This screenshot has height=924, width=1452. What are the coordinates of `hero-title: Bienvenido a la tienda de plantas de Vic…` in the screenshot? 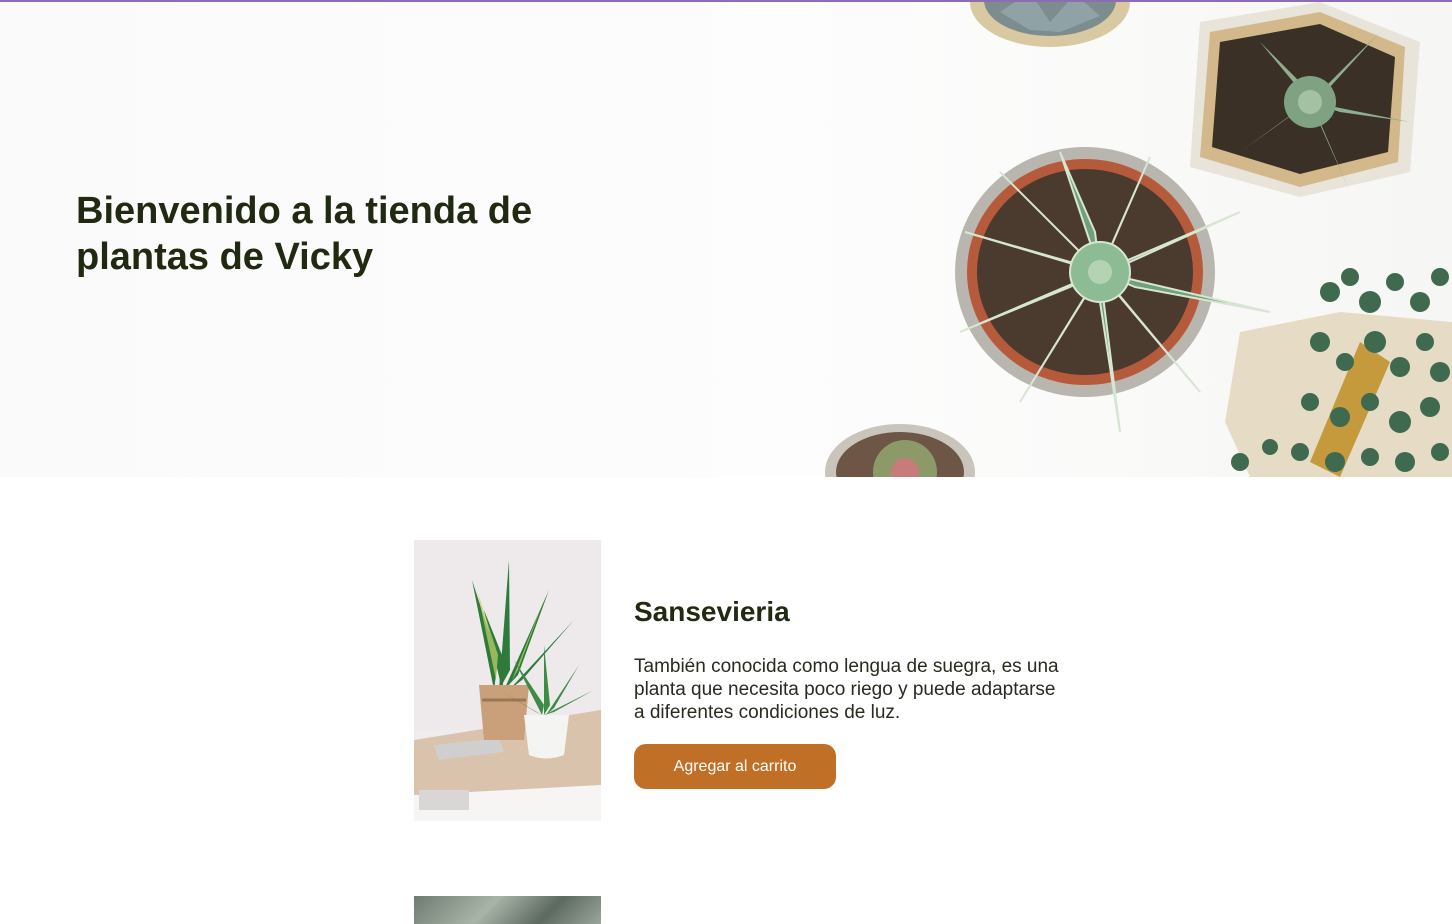 It's located at (304, 234).